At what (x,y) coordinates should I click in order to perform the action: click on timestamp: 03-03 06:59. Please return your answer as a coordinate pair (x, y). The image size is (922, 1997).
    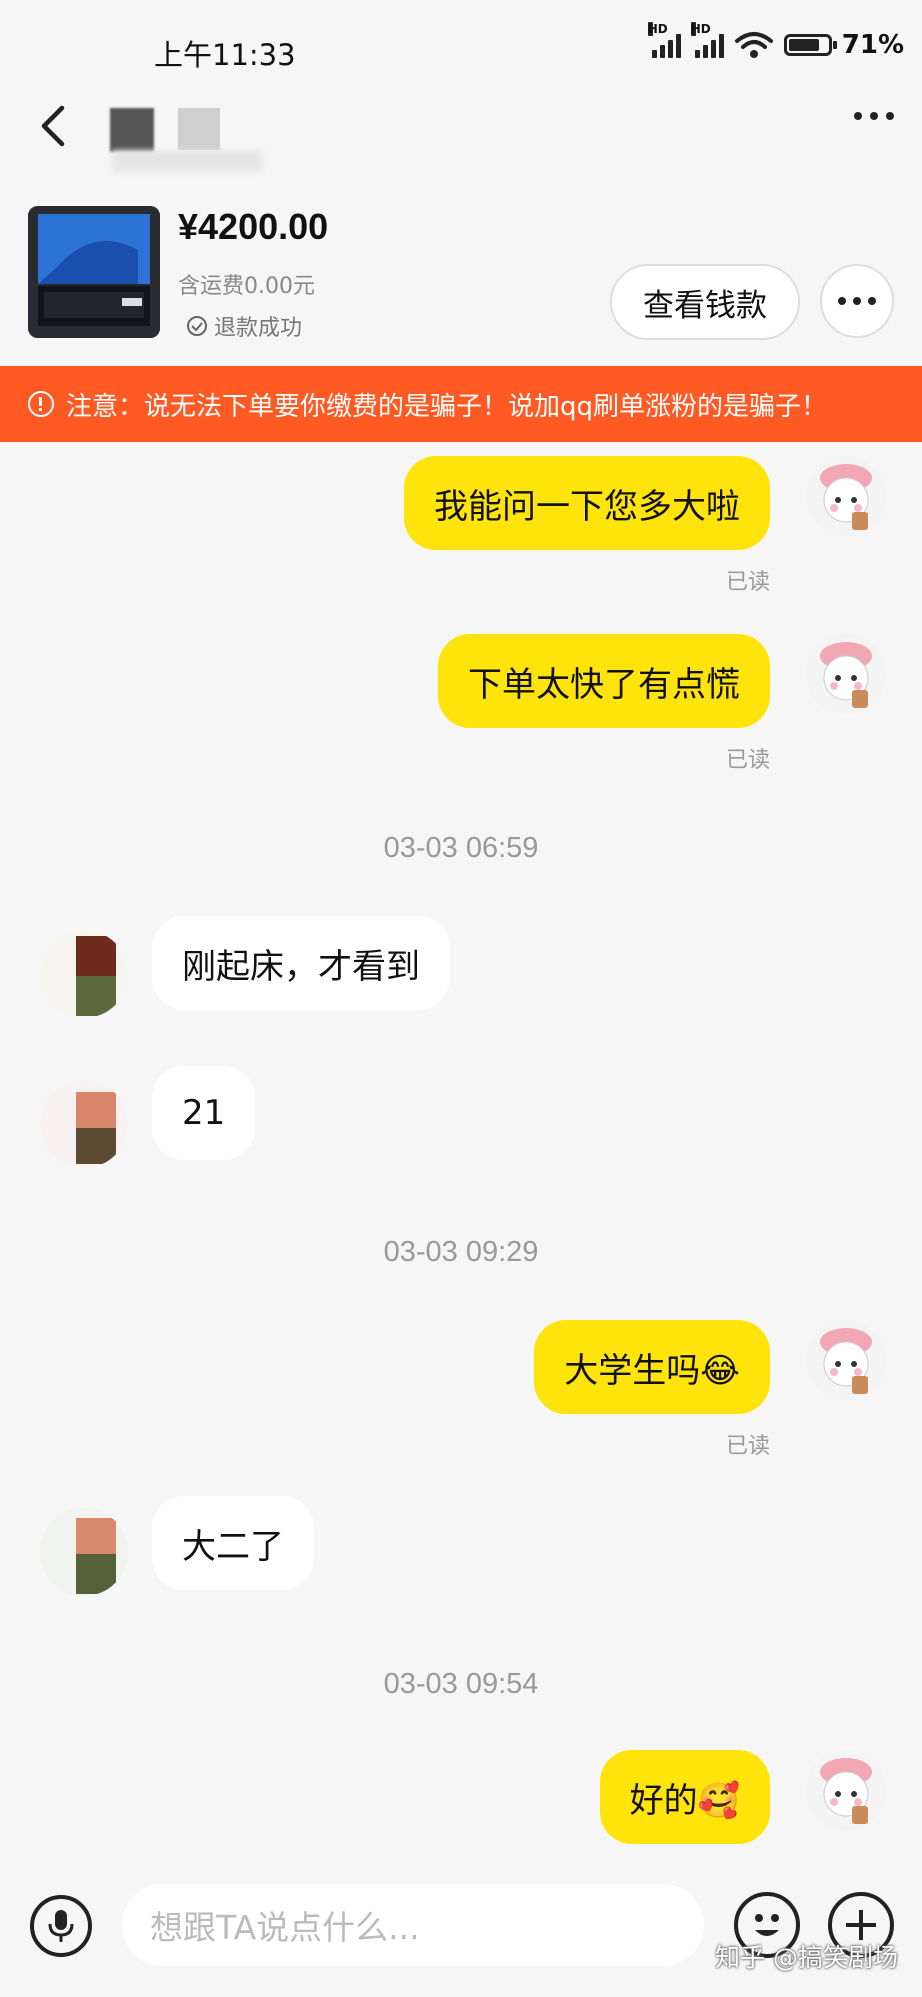
    Looking at the image, I should click on (461, 848).